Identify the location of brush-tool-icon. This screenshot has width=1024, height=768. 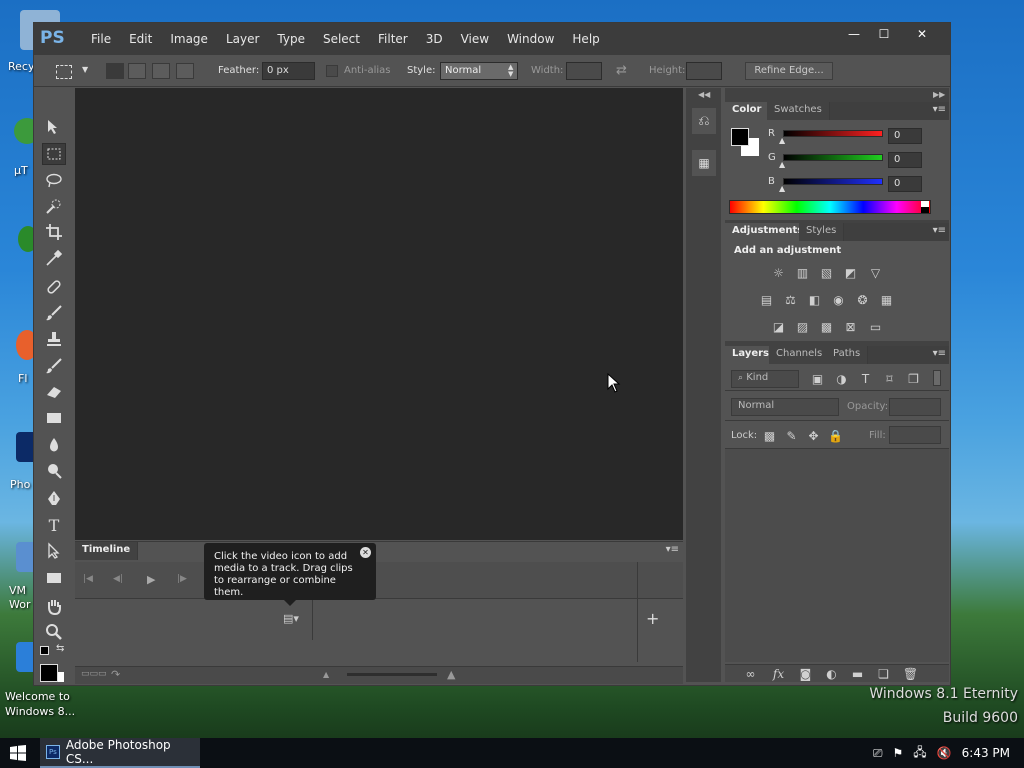
(54, 313).